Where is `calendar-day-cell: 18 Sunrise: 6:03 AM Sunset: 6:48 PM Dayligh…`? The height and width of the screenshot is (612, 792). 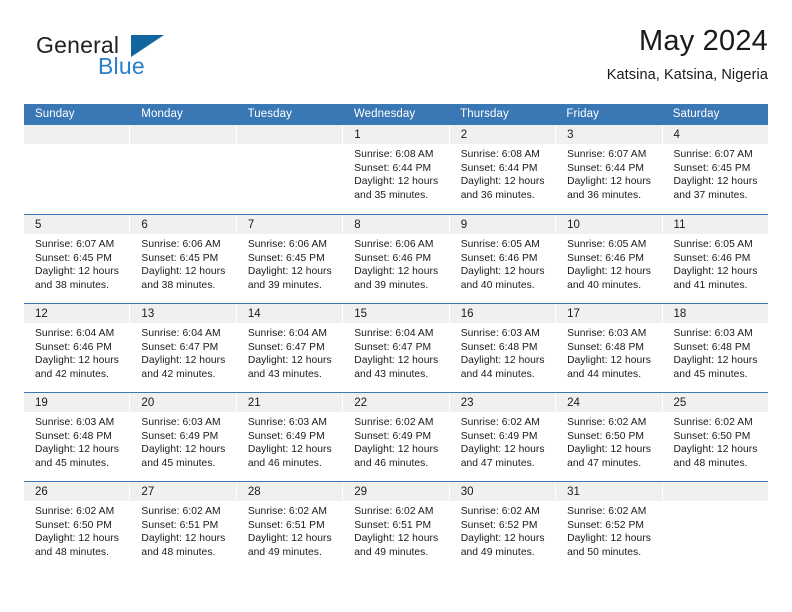 calendar-day-cell: 18 Sunrise: 6:03 AM Sunset: 6:48 PM Dayligh… is located at coordinates (714, 348).